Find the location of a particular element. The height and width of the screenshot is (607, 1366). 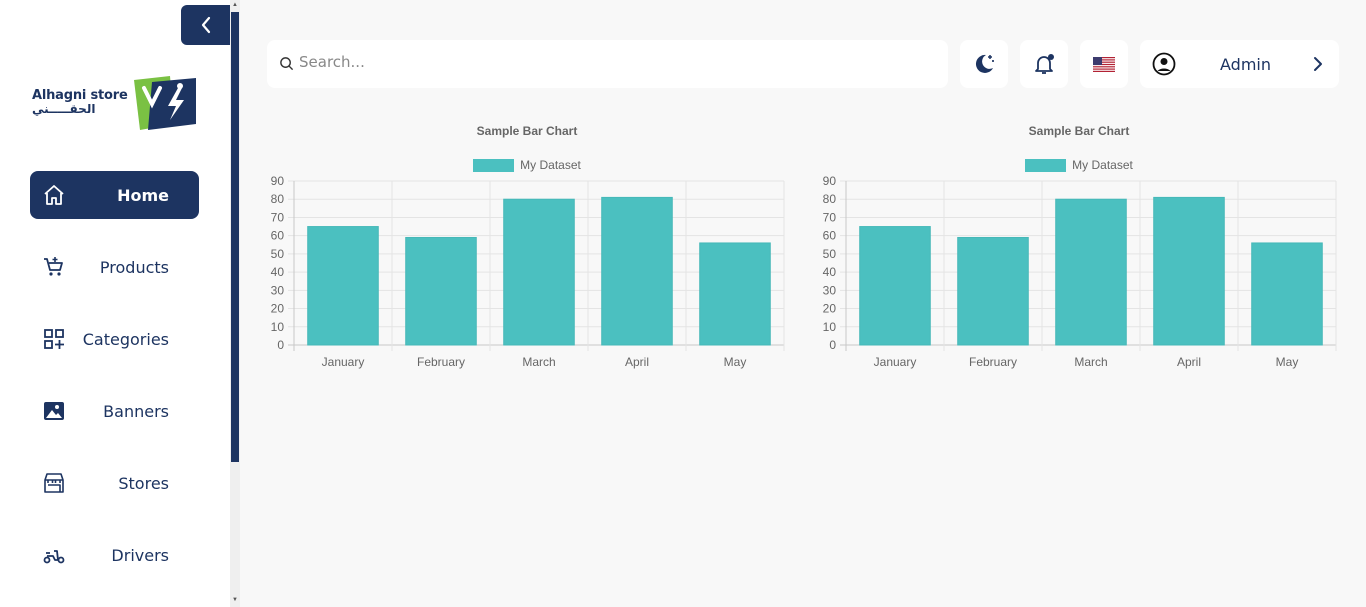

moon-stars-icon is located at coordinates (984, 63).